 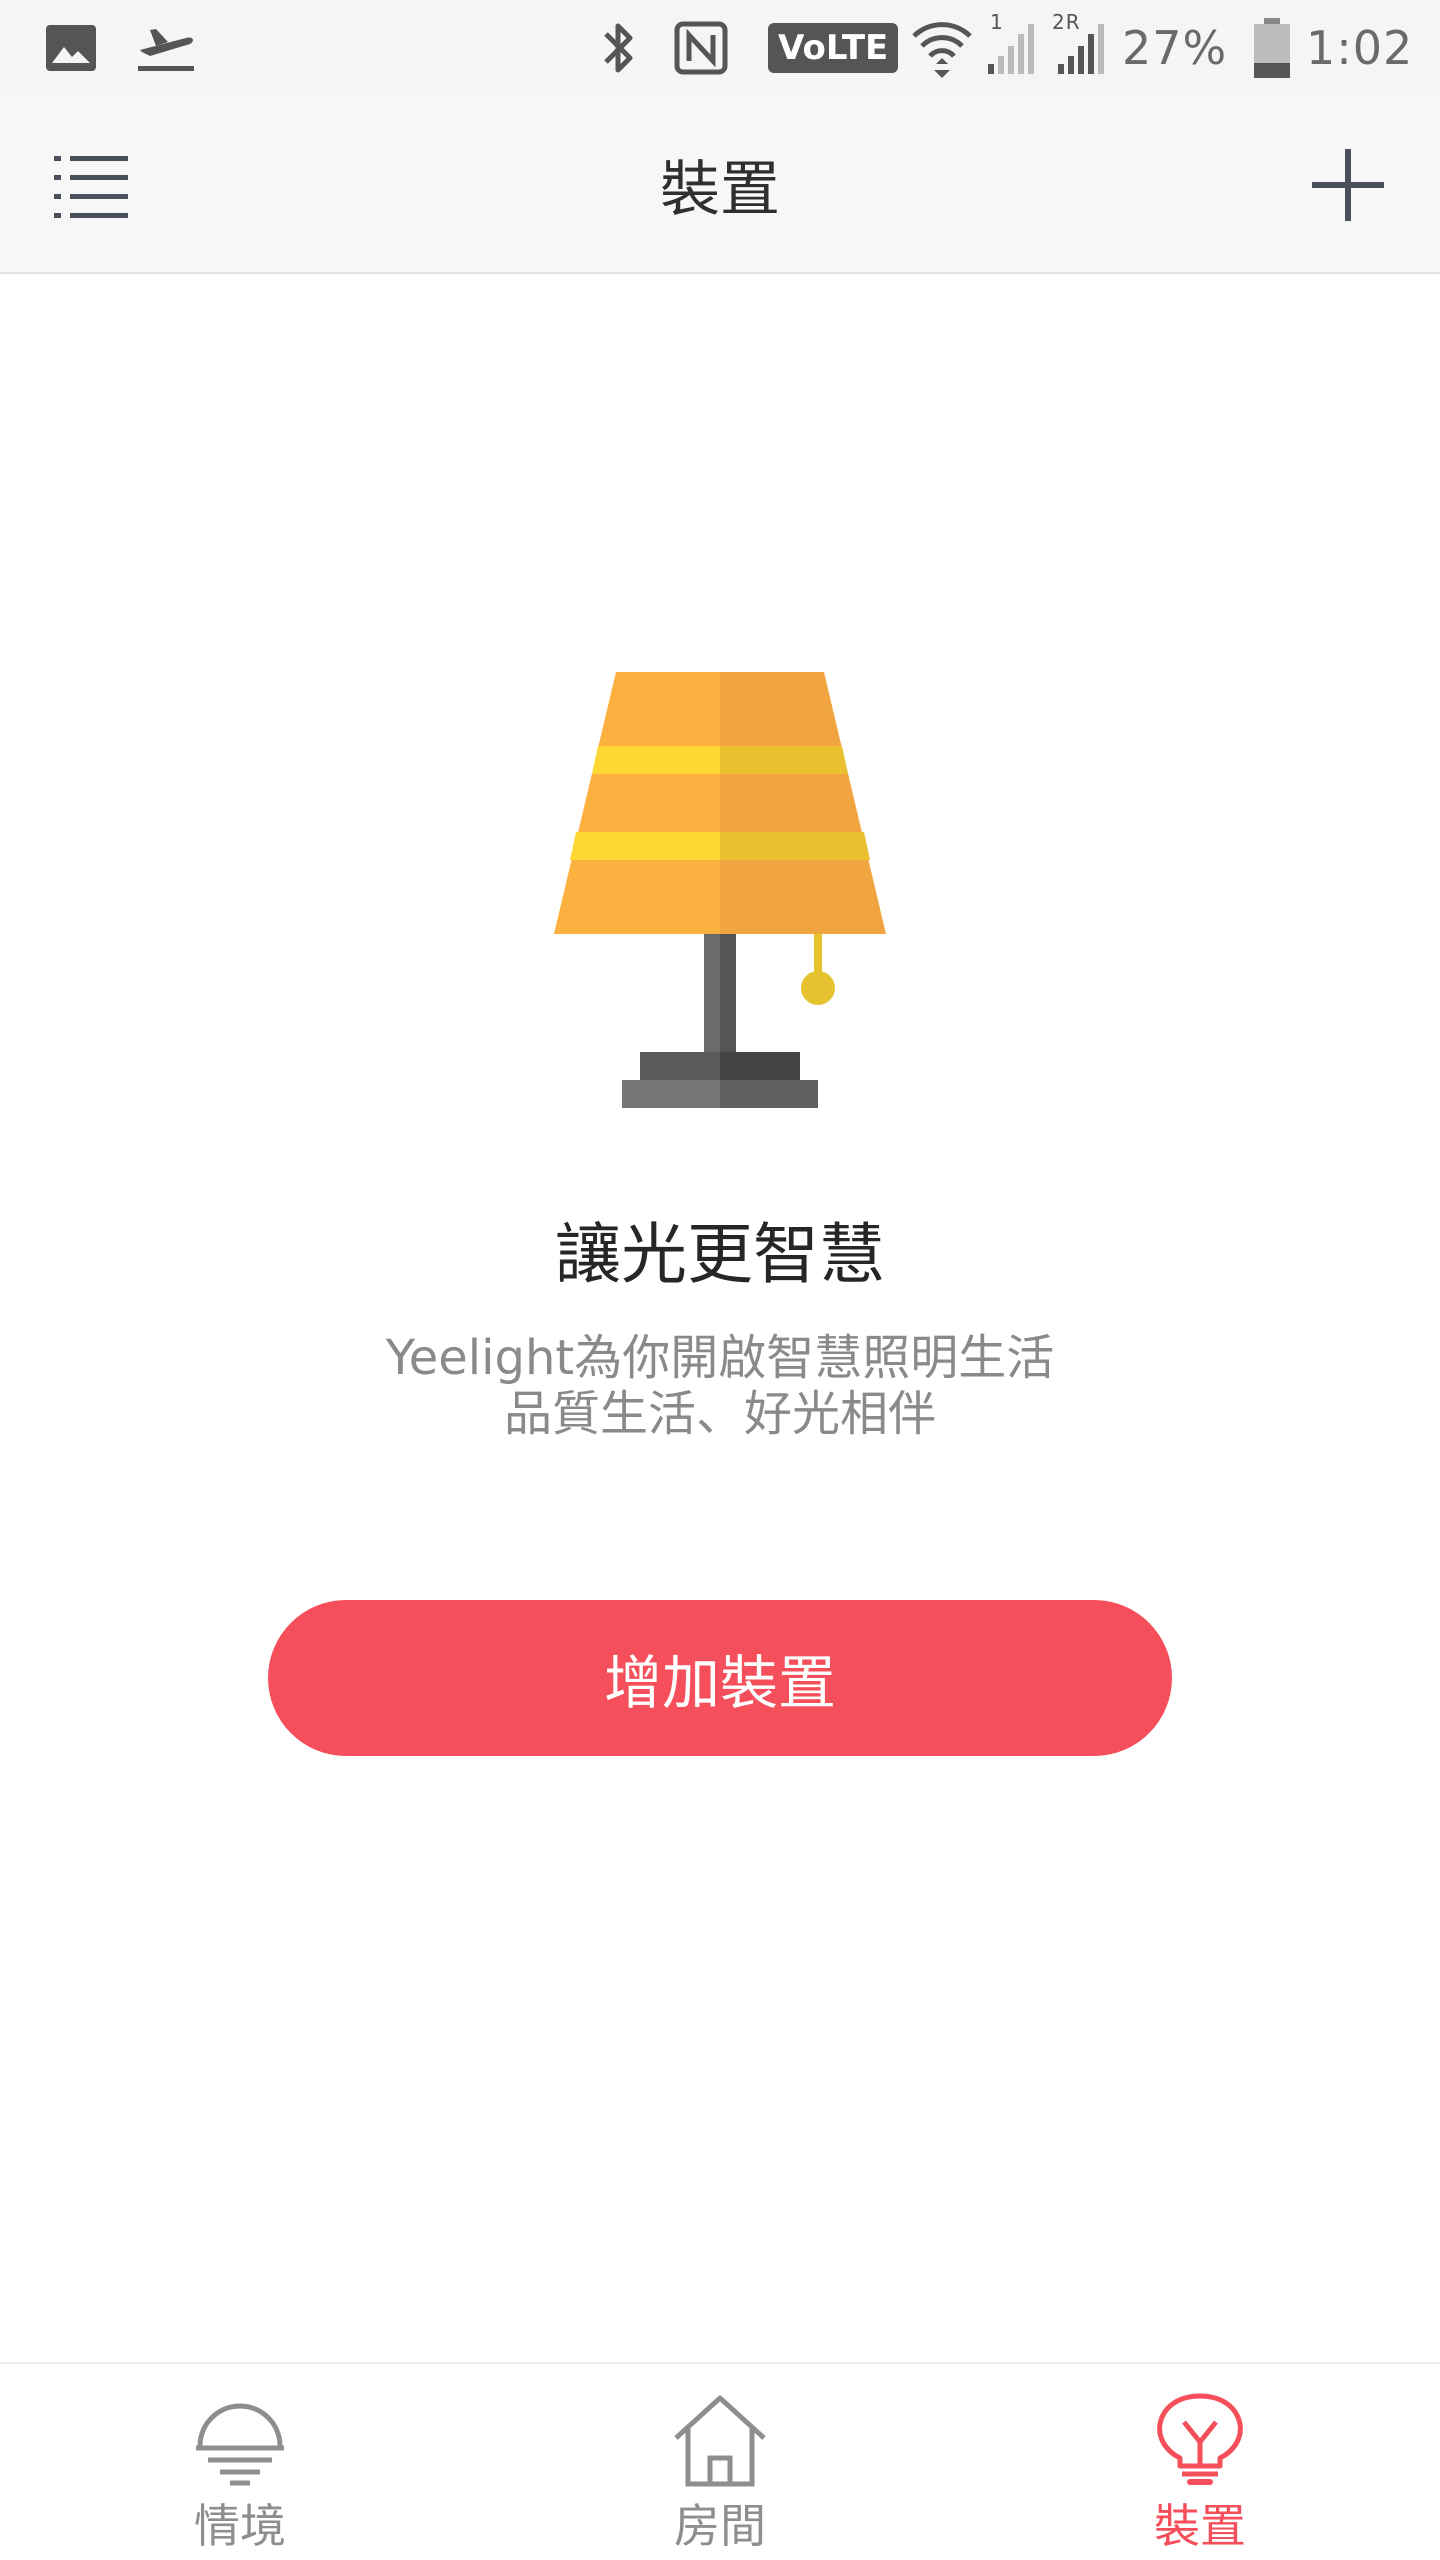 I want to click on tab-devices: 裝置, so click(x=1200, y=2462).